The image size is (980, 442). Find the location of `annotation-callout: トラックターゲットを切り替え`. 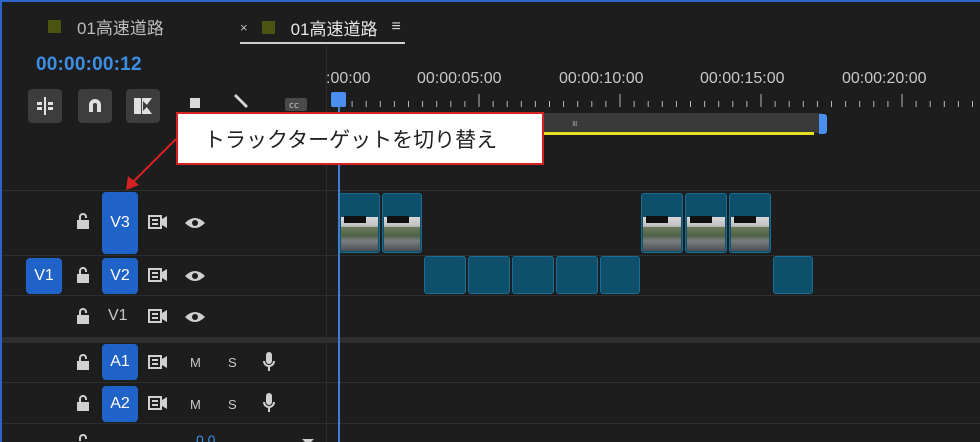

annotation-callout: トラックターゲットを切り替え is located at coordinates (360, 138).